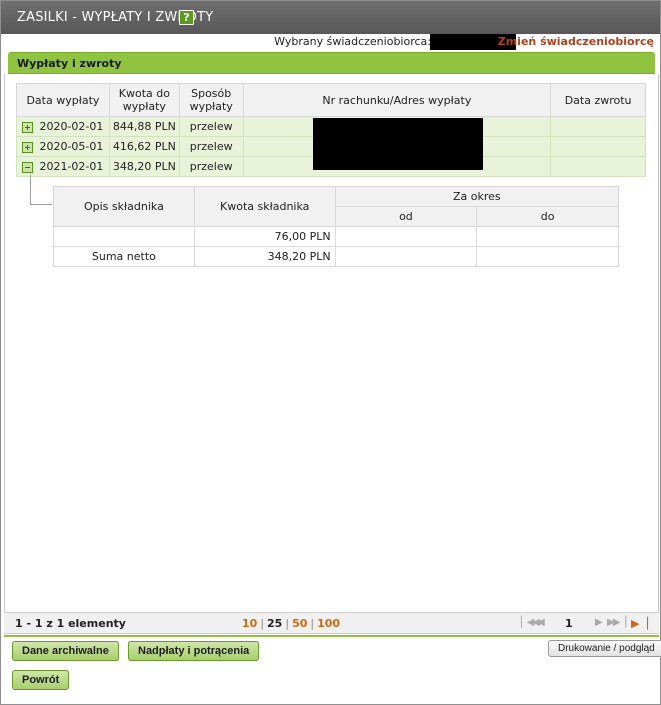 This screenshot has width=661, height=705. What do you see at coordinates (576, 41) in the screenshot?
I see `change-beneficiary-link: Zmień świadczeniobiorcę` at bounding box center [576, 41].